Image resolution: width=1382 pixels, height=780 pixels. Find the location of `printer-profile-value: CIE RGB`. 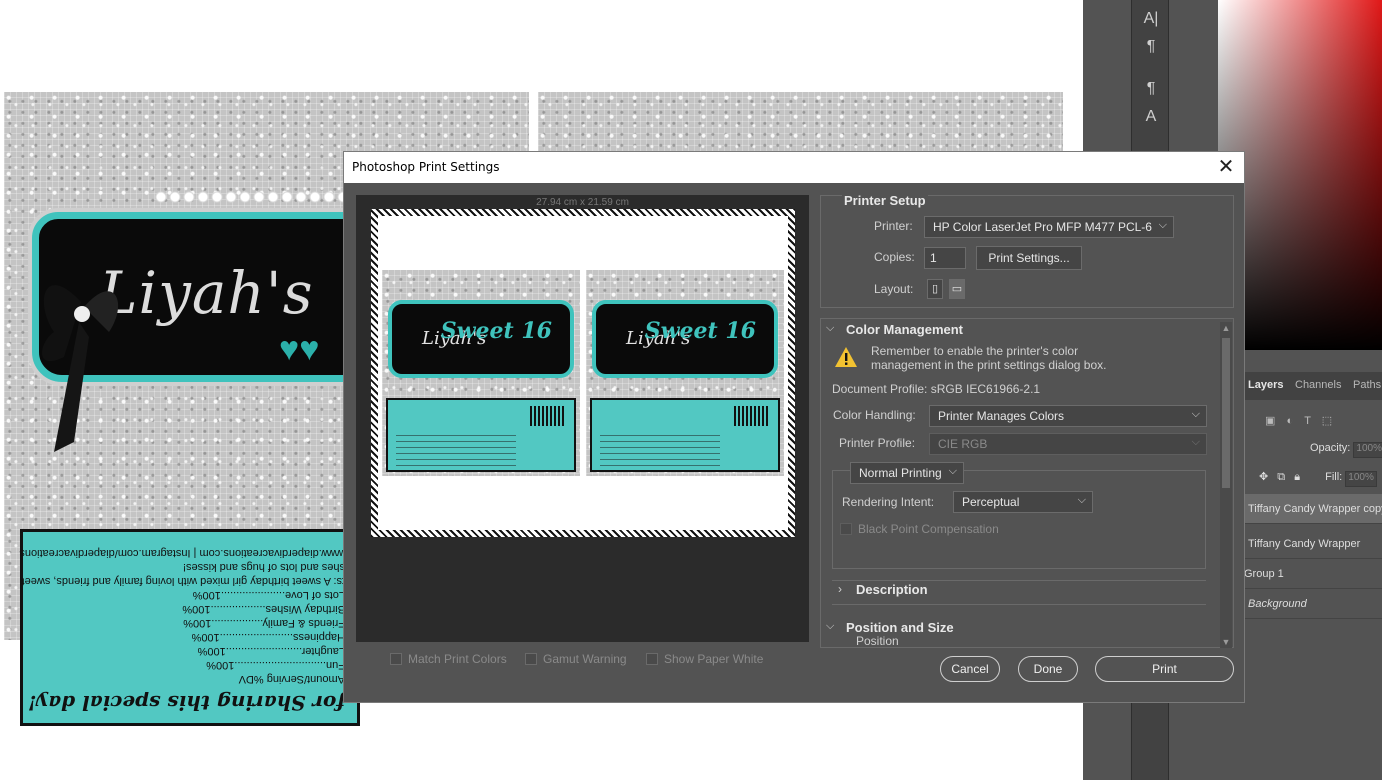

printer-profile-value: CIE RGB is located at coordinates (963, 444).